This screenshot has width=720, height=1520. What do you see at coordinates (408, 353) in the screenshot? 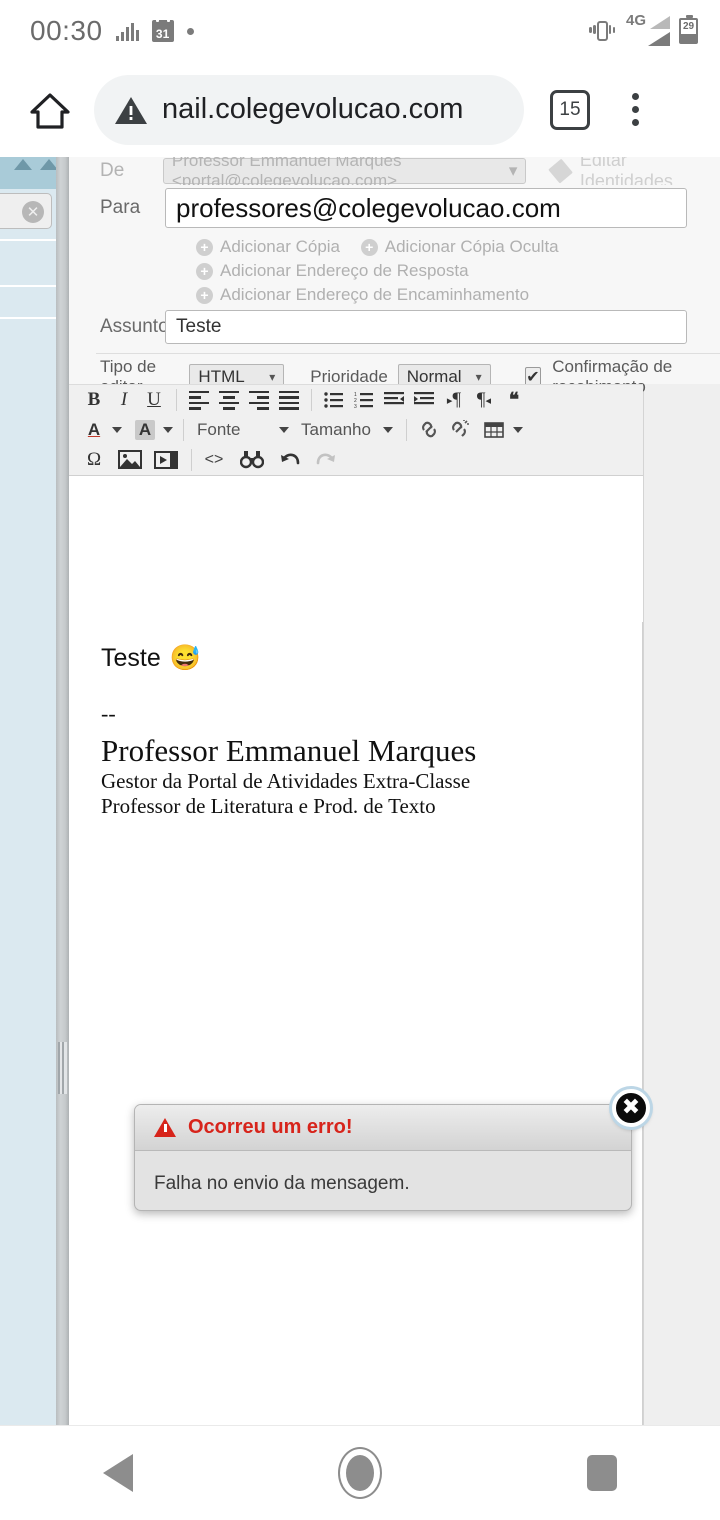
I see `header-divider` at bounding box center [408, 353].